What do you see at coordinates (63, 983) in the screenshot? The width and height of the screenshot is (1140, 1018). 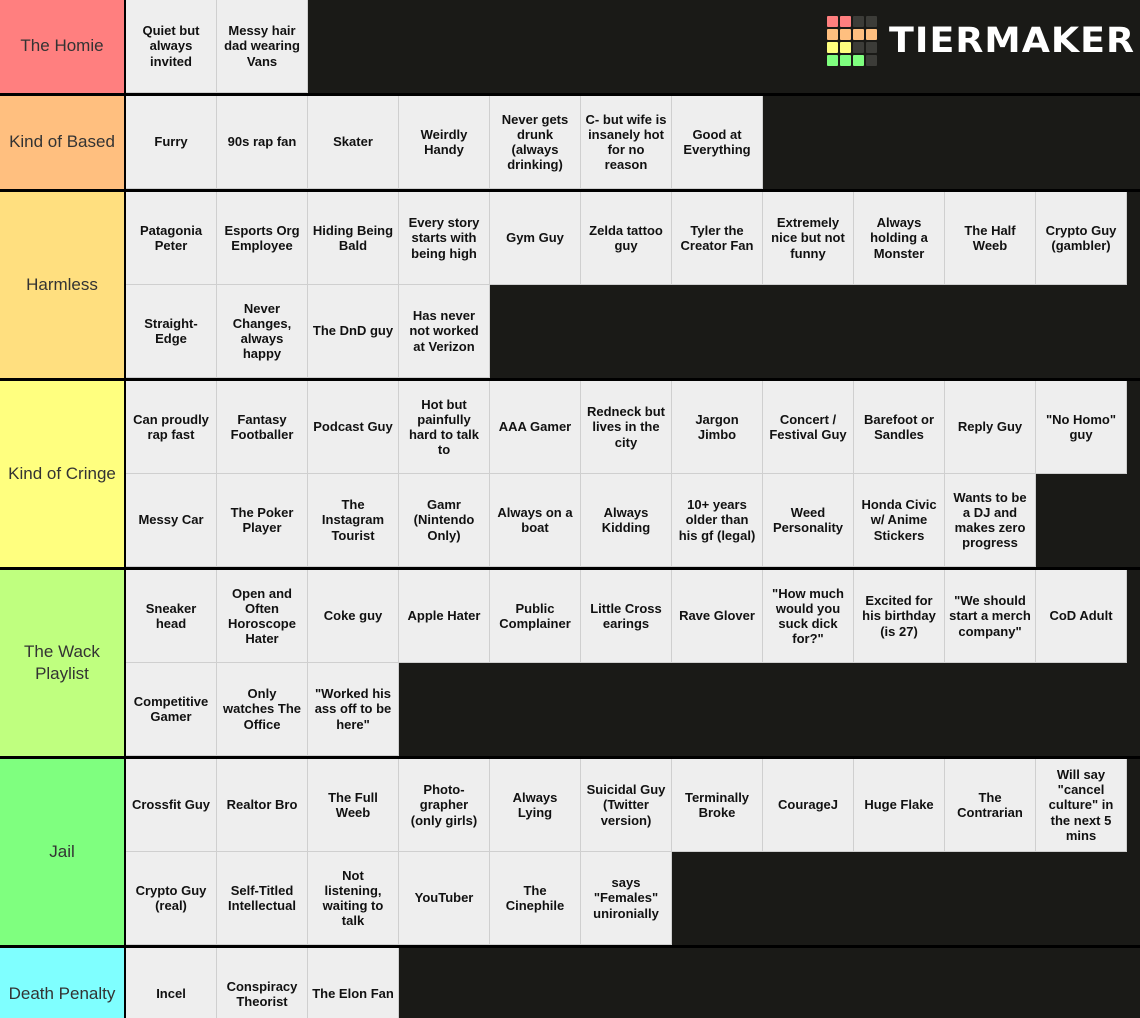 I see `tier-label: Death Penalty` at bounding box center [63, 983].